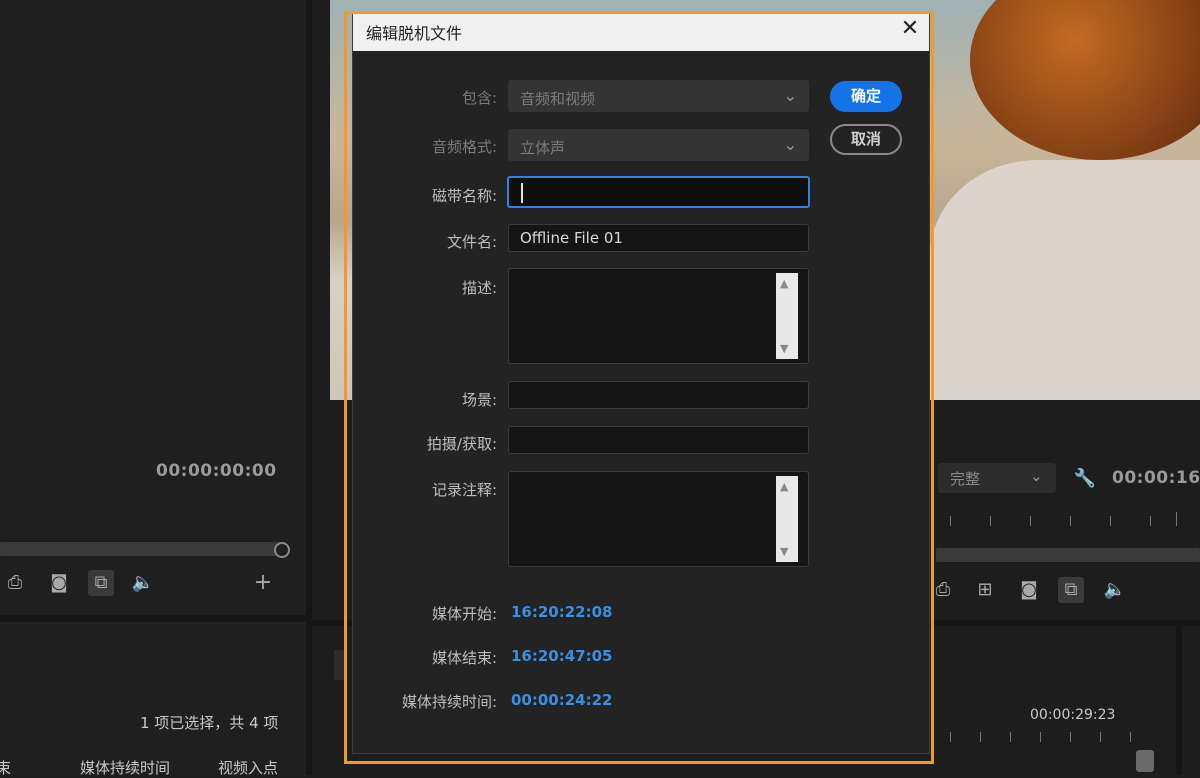 The height and width of the screenshot is (778, 1200). I want to click on timeline-play-icon, so click(339, 665).